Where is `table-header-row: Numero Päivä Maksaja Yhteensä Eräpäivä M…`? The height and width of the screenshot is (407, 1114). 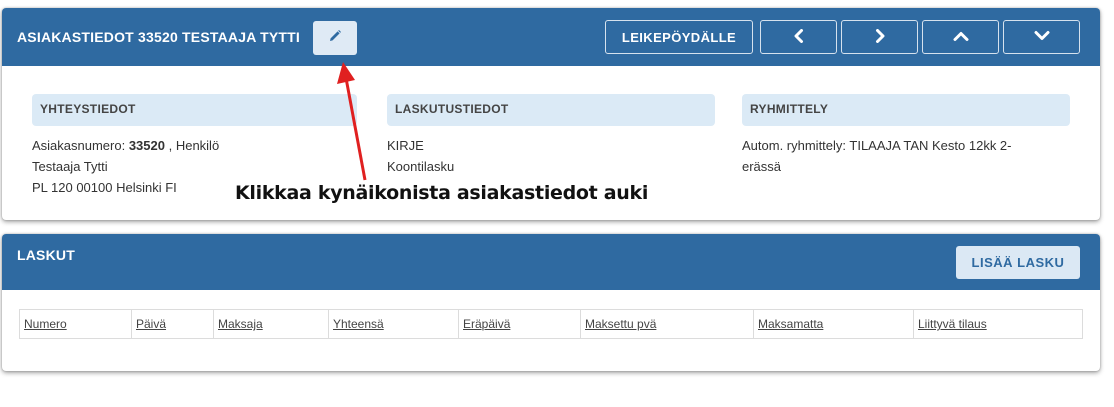
table-header-row: Numero Päivä Maksaja Yhteensä Eräpäivä M… is located at coordinates (551, 324).